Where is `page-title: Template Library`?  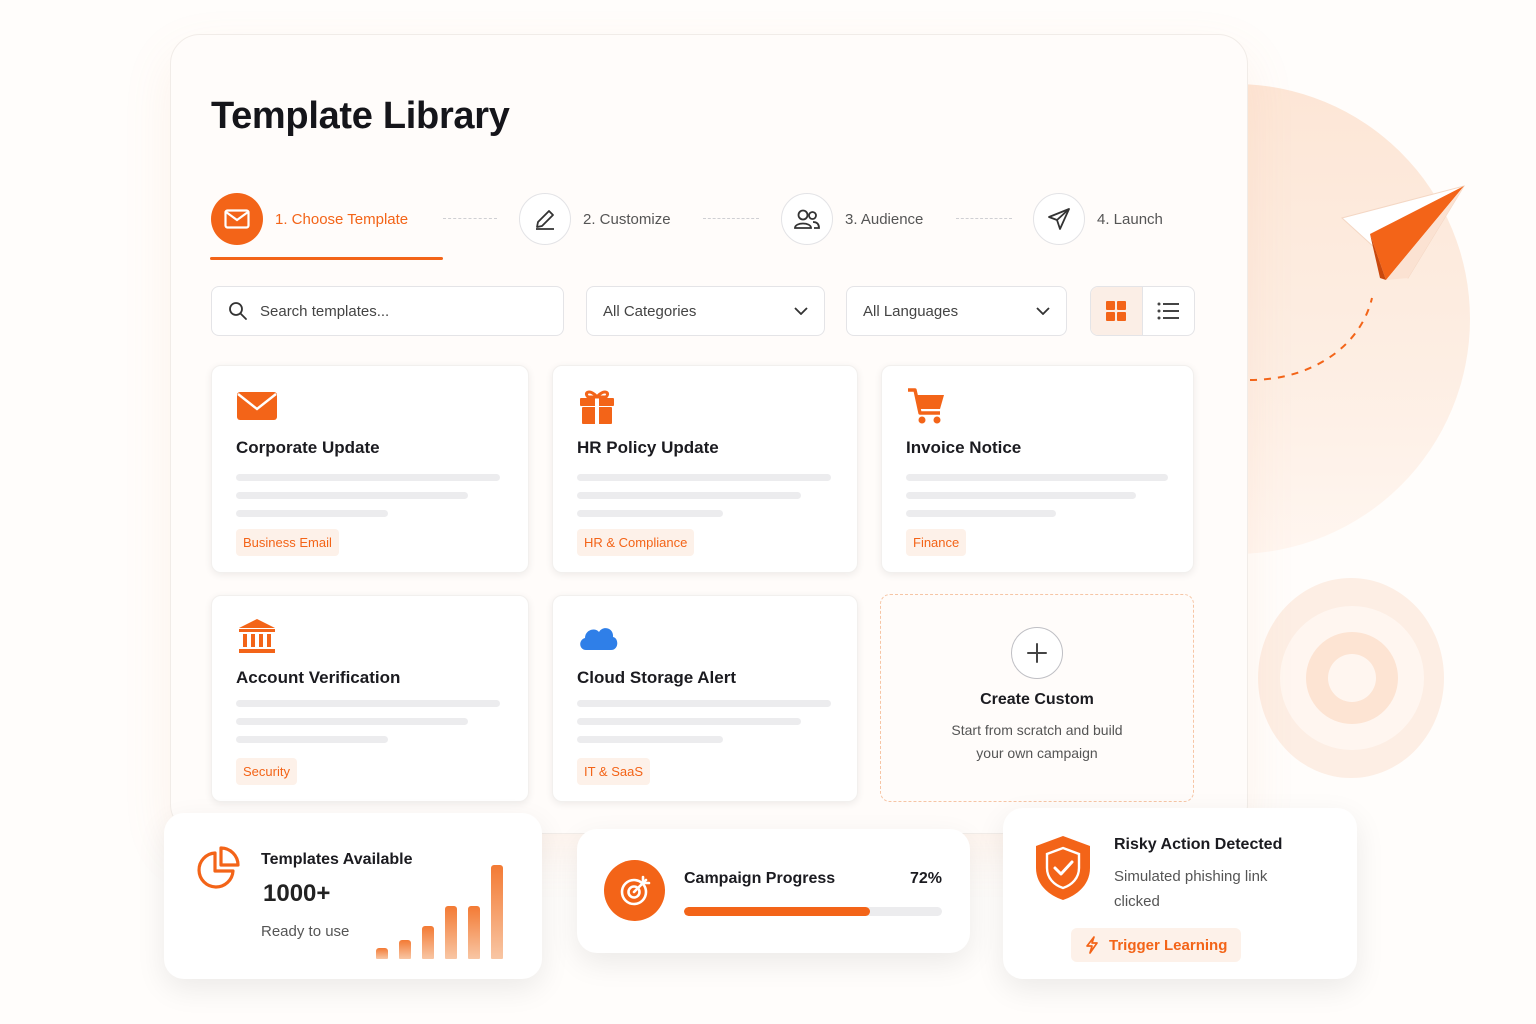
page-title: Template Library is located at coordinates (360, 116).